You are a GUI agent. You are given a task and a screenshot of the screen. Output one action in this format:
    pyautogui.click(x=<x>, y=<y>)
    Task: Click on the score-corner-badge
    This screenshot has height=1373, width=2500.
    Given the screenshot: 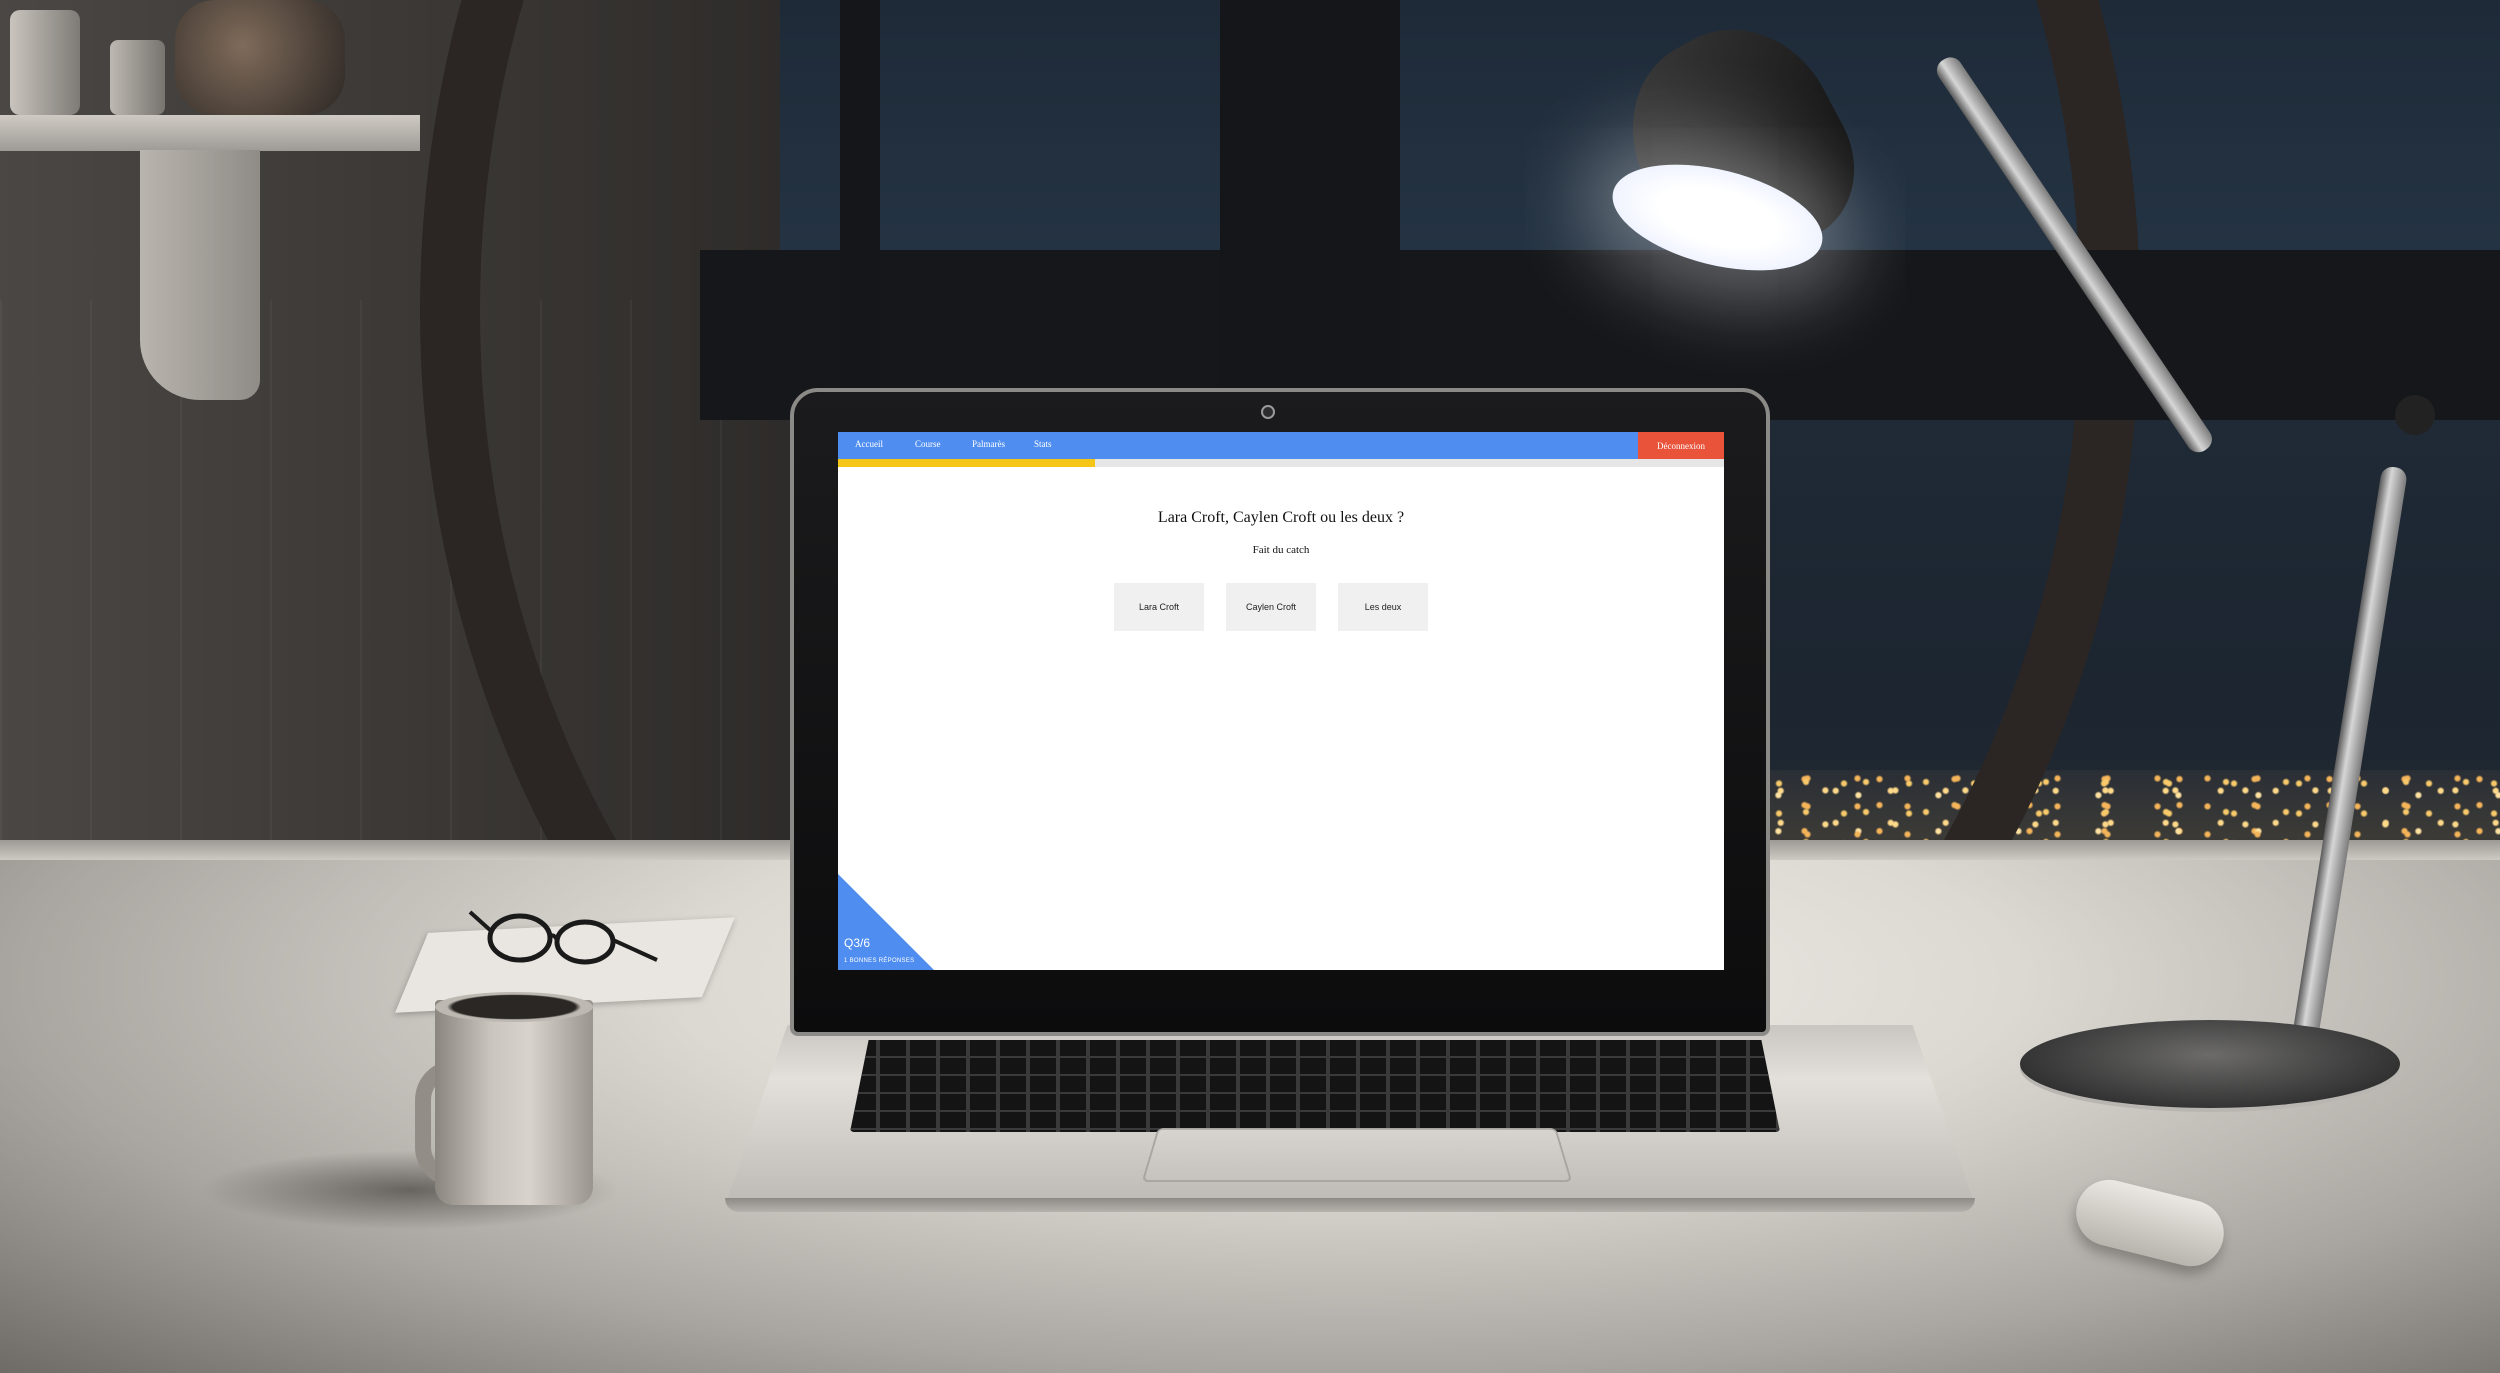 What is the action you would take?
    pyautogui.click(x=886, y=922)
    